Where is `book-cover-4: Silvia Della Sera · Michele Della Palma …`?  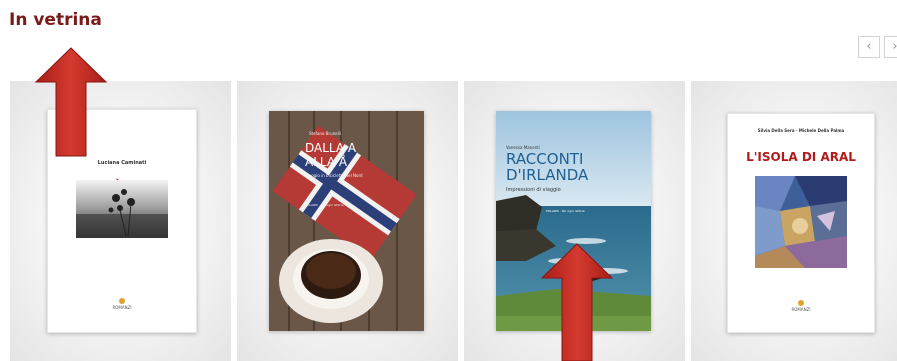 book-cover-4: Silvia Della Sera · Michele Della Palma … is located at coordinates (801, 223).